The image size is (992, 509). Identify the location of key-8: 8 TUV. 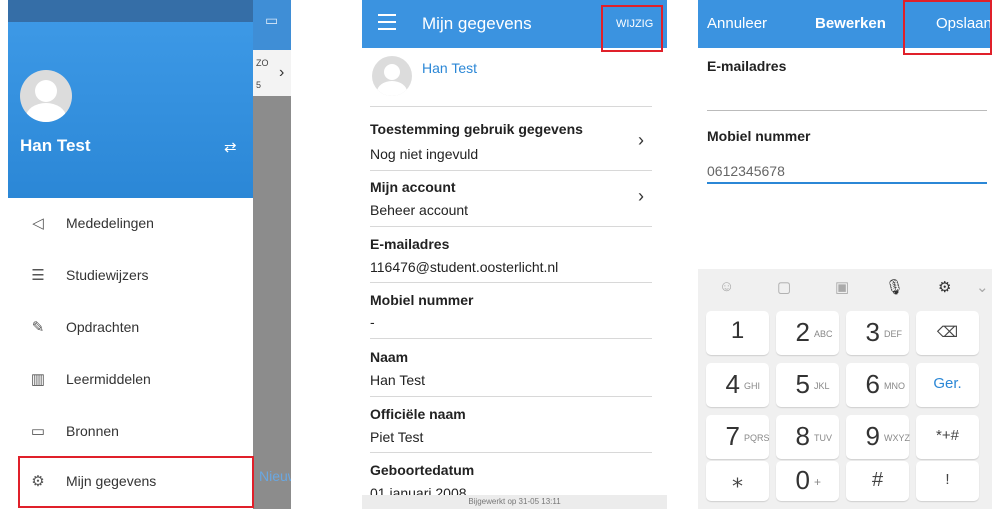
(807, 437).